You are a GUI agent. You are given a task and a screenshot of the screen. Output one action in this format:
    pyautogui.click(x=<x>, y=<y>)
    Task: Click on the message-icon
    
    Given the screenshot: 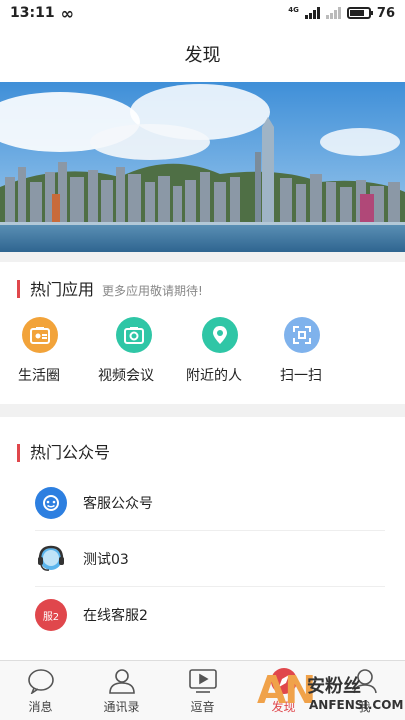 What is the action you would take?
    pyautogui.click(x=41, y=681)
    